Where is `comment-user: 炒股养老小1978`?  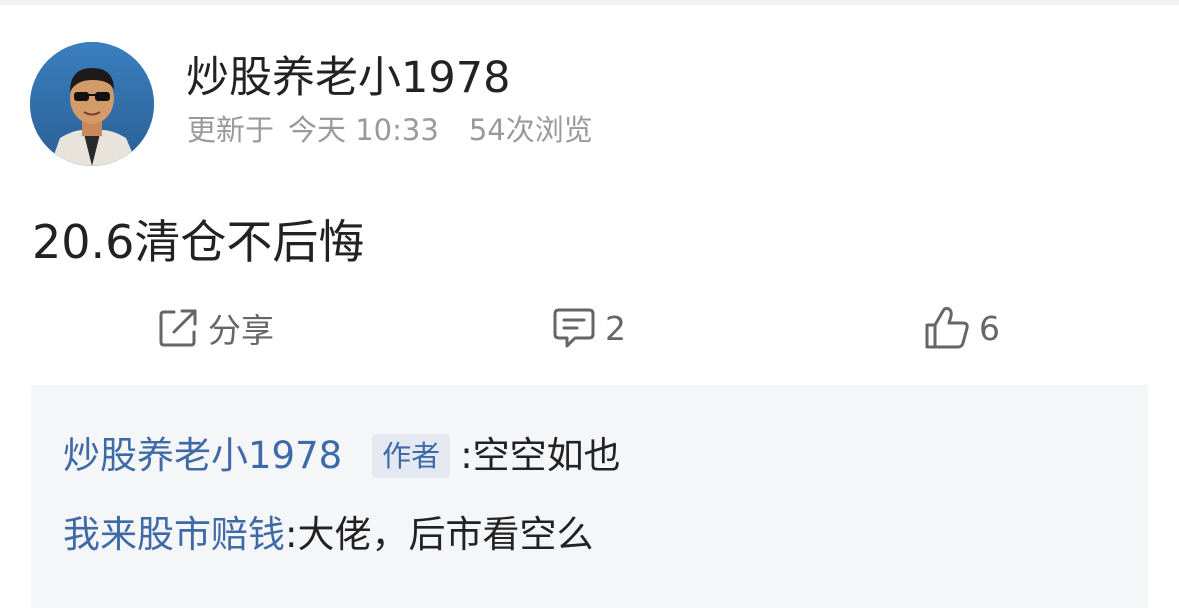
comment-user: 炒股养老小1978 is located at coordinates (202, 456).